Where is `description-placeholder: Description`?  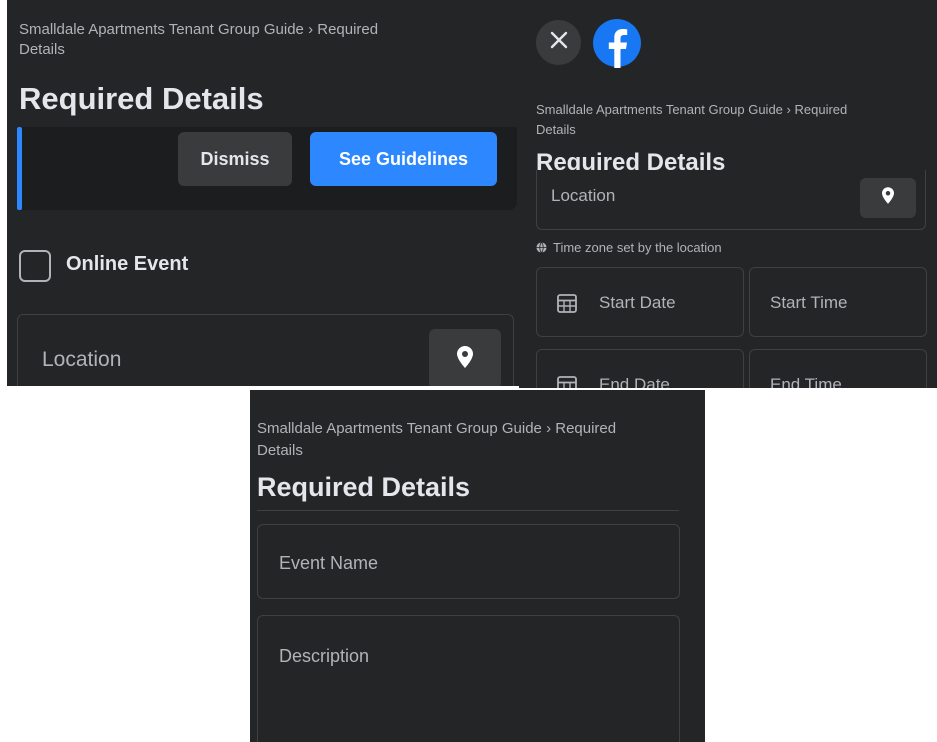
description-placeholder: Description is located at coordinates (324, 656).